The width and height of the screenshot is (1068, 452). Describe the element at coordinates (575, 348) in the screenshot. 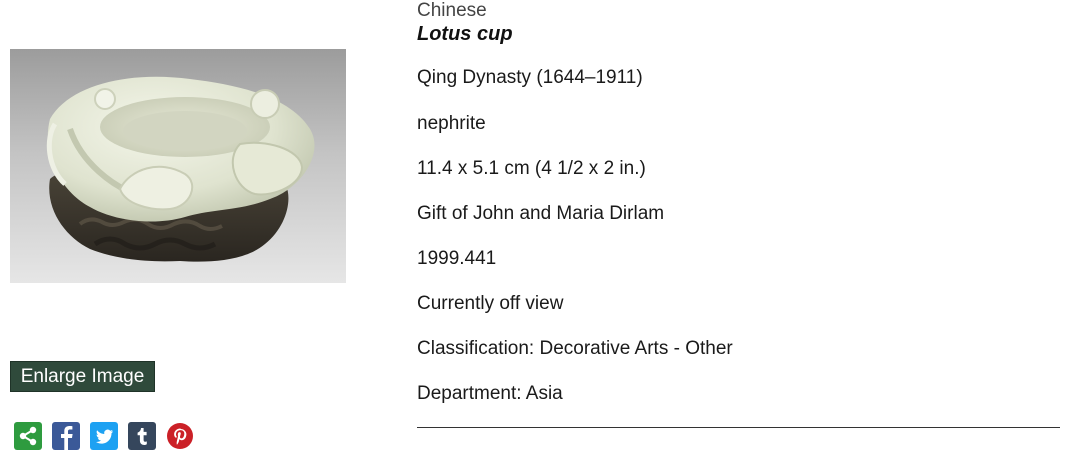

I see `object-classification: Classification: Decorative Arts - Other` at that location.